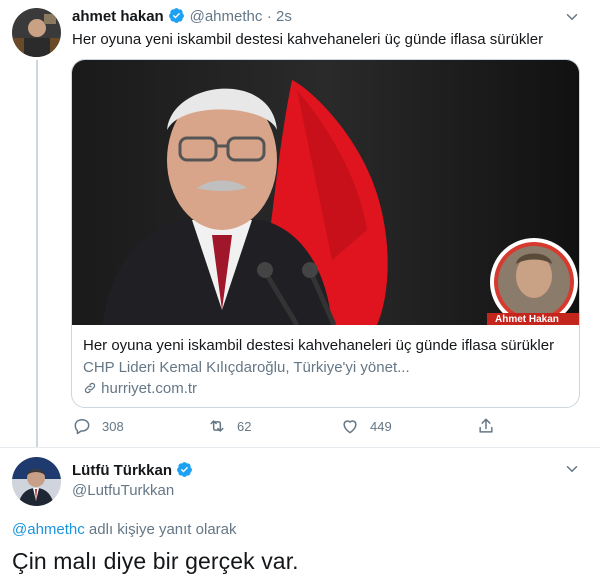 The height and width of the screenshot is (575, 600). What do you see at coordinates (350, 427) in the screenshot?
I see `like-icon` at bounding box center [350, 427].